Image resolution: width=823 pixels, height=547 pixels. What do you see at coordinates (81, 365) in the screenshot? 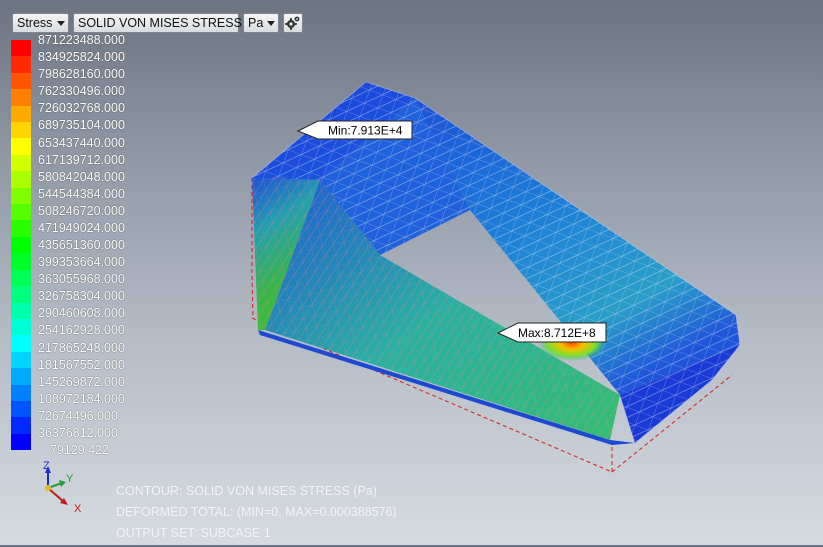
I see `legend-label: 181567552.000` at bounding box center [81, 365].